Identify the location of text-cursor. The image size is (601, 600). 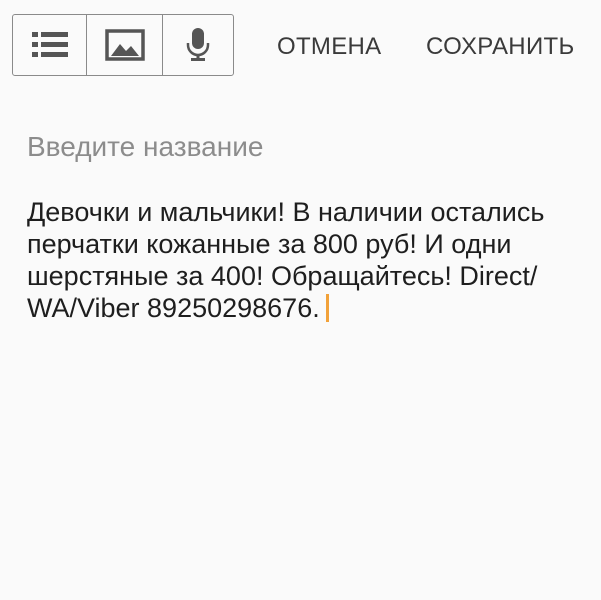
(327, 308).